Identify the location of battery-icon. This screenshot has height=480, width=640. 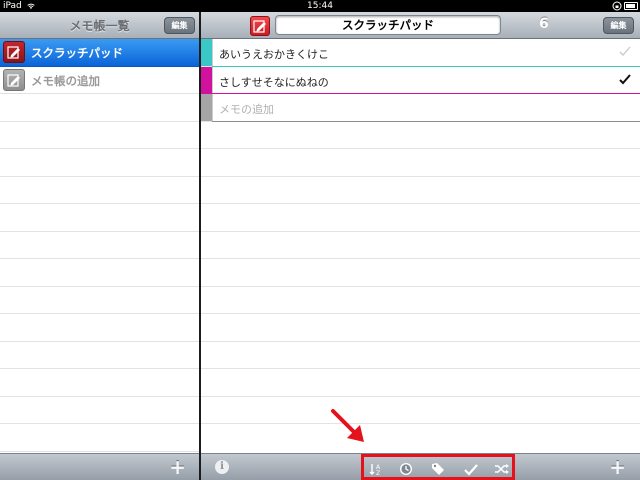
(631, 6).